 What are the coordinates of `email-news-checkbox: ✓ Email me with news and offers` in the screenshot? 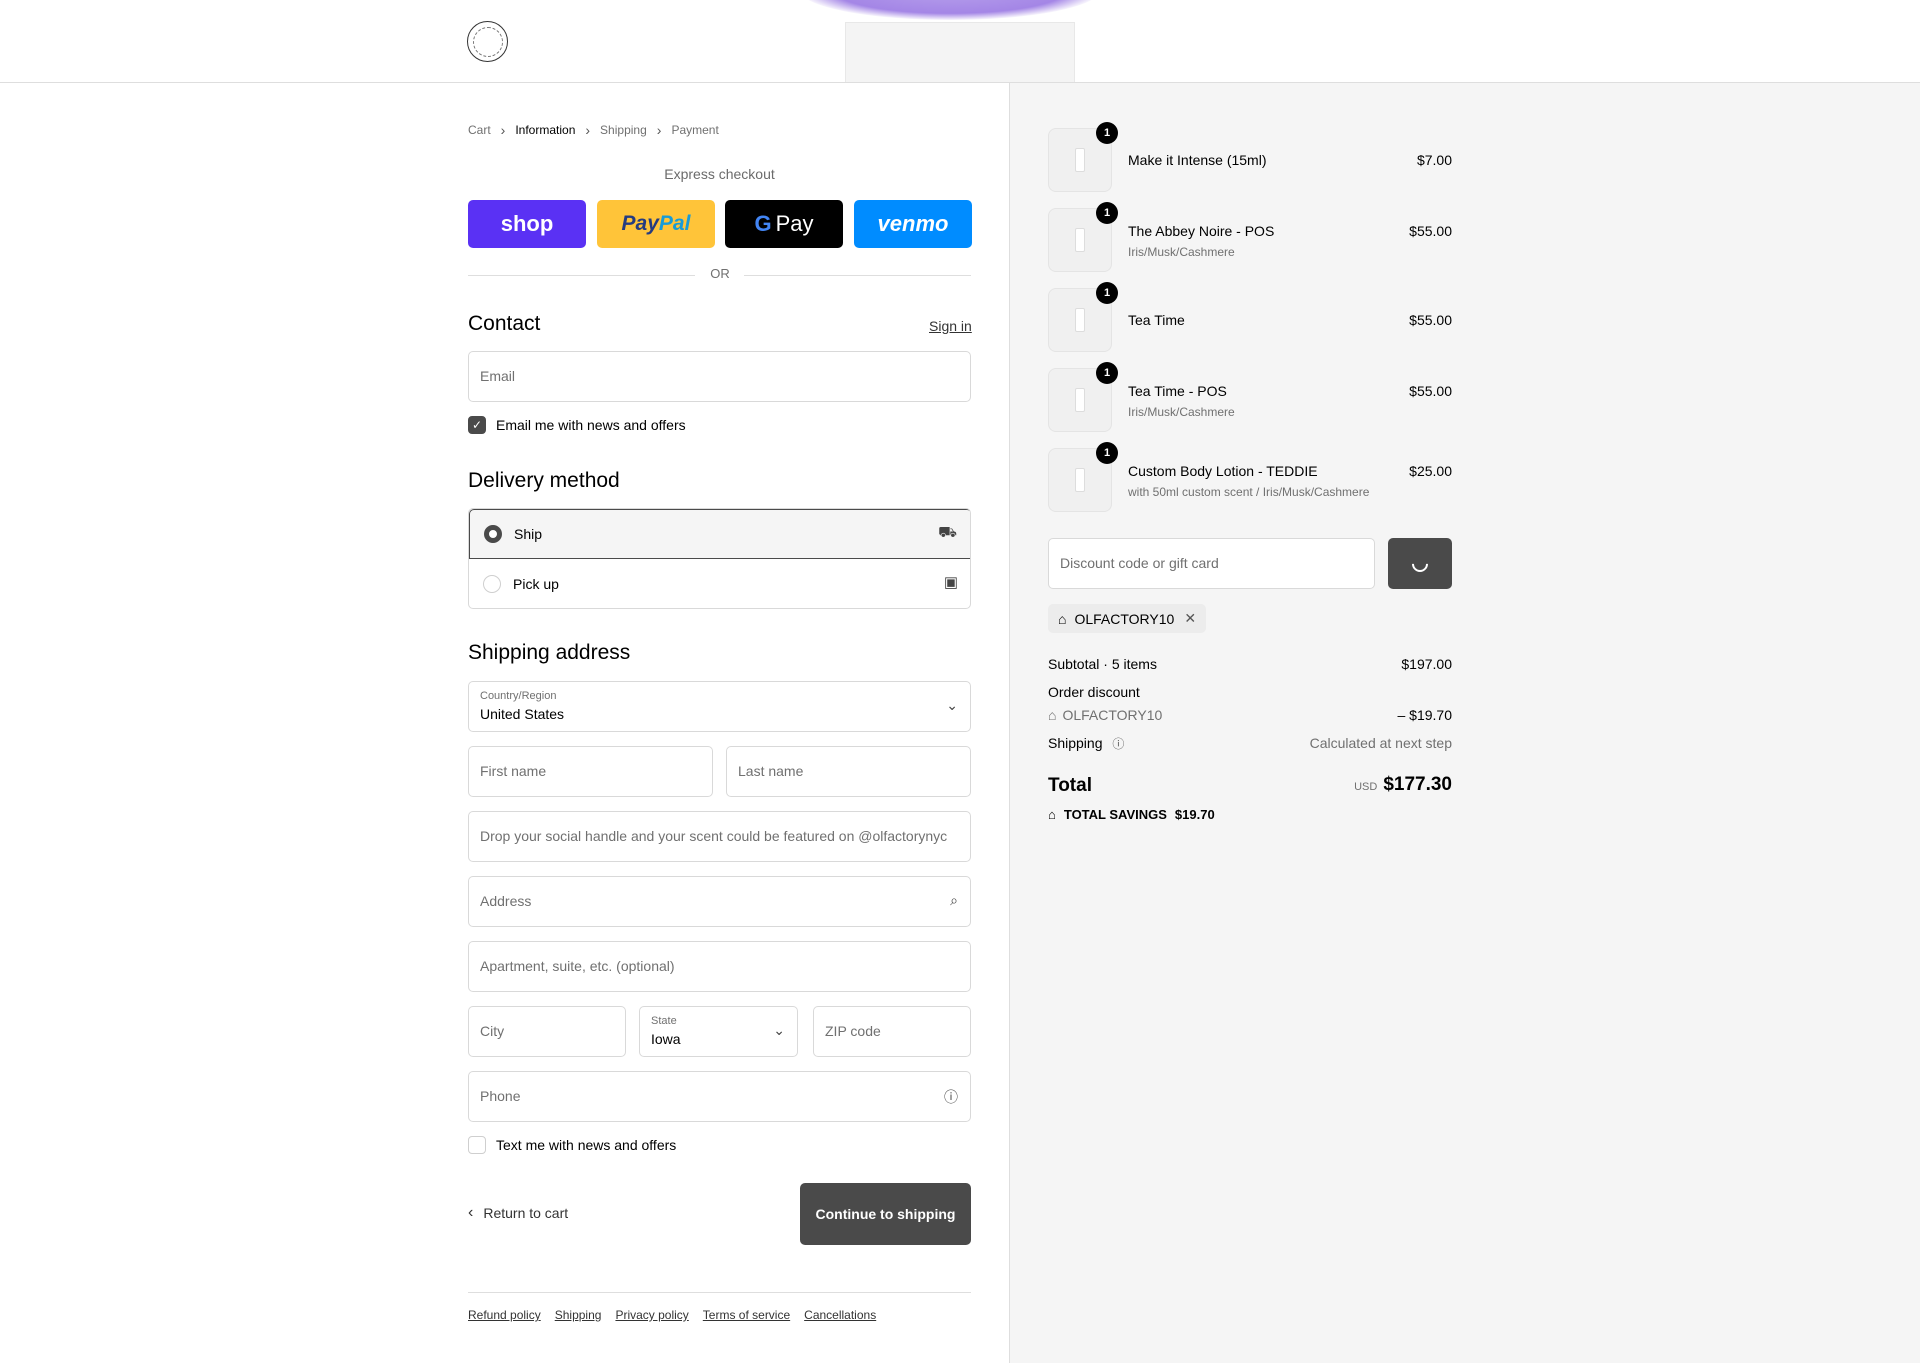 It's located at (577, 425).